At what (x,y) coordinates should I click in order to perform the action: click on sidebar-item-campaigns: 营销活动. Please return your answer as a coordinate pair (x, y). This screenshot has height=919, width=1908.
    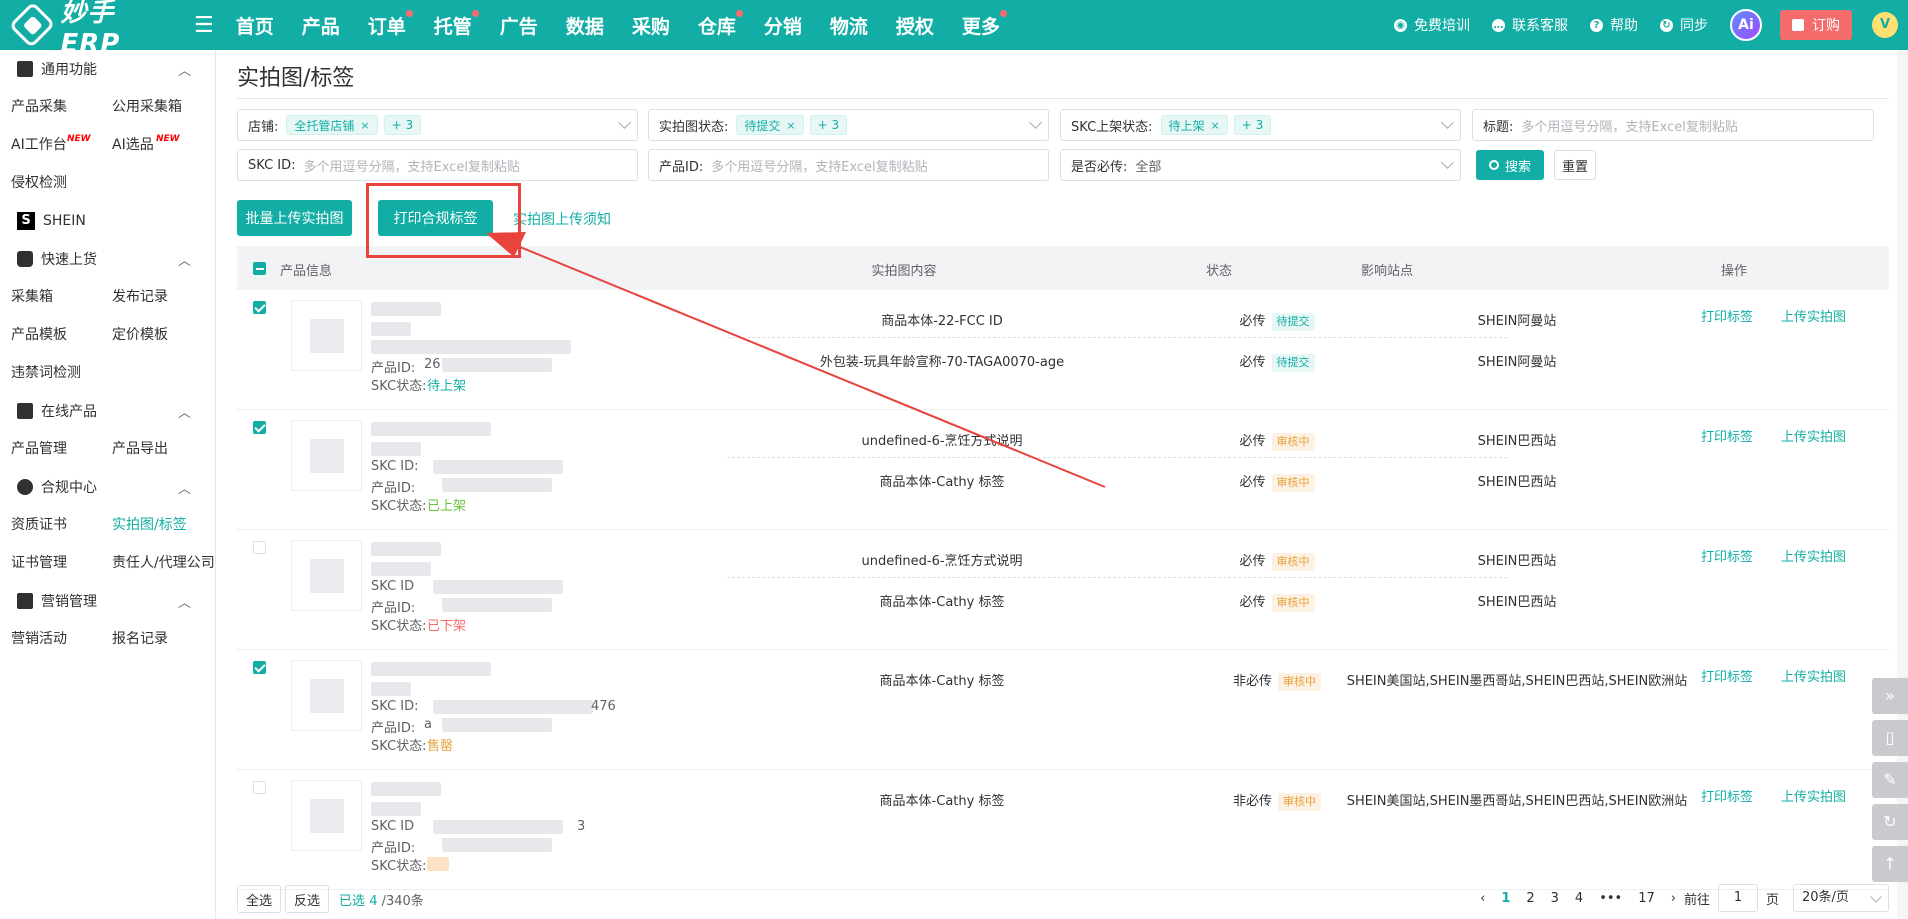
    Looking at the image, I should click on (61, 639).